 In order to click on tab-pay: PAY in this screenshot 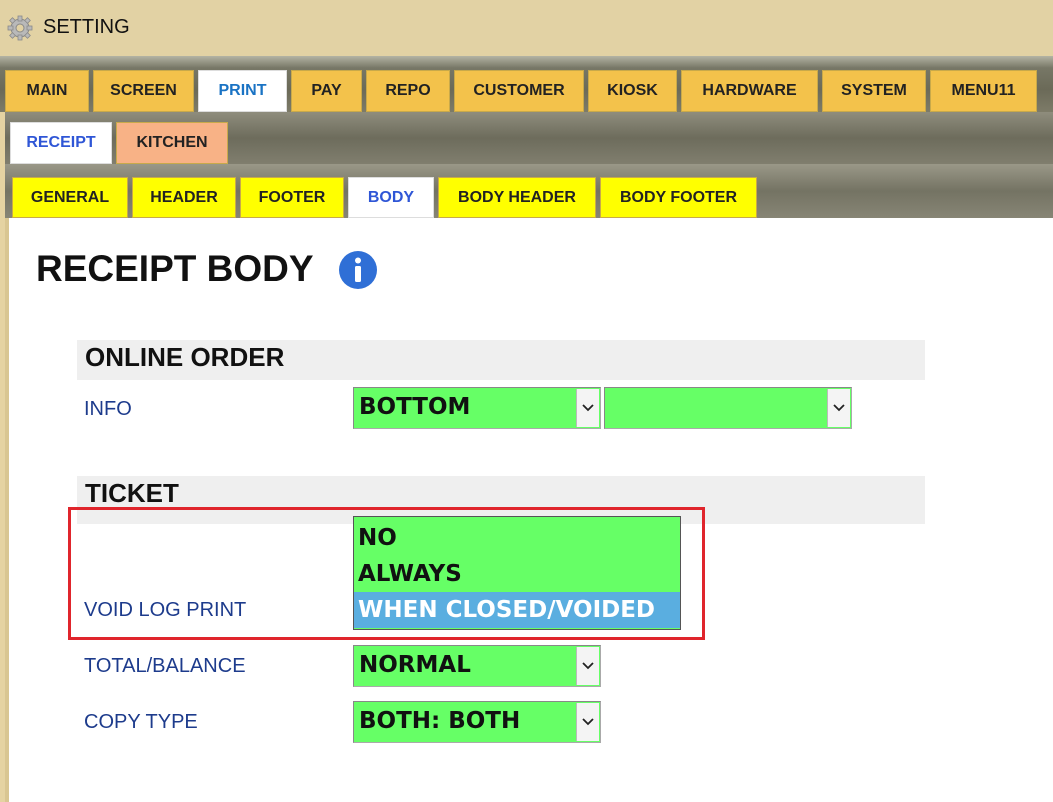, I will do `click(326, 91)`.